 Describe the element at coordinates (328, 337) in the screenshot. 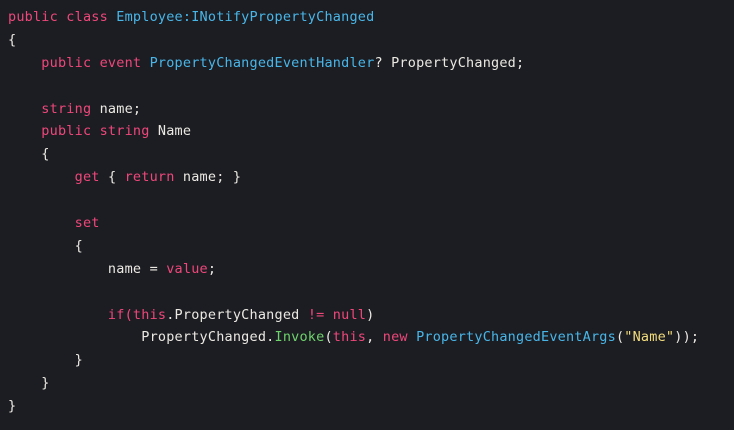

I see `code-token: (` at that location.